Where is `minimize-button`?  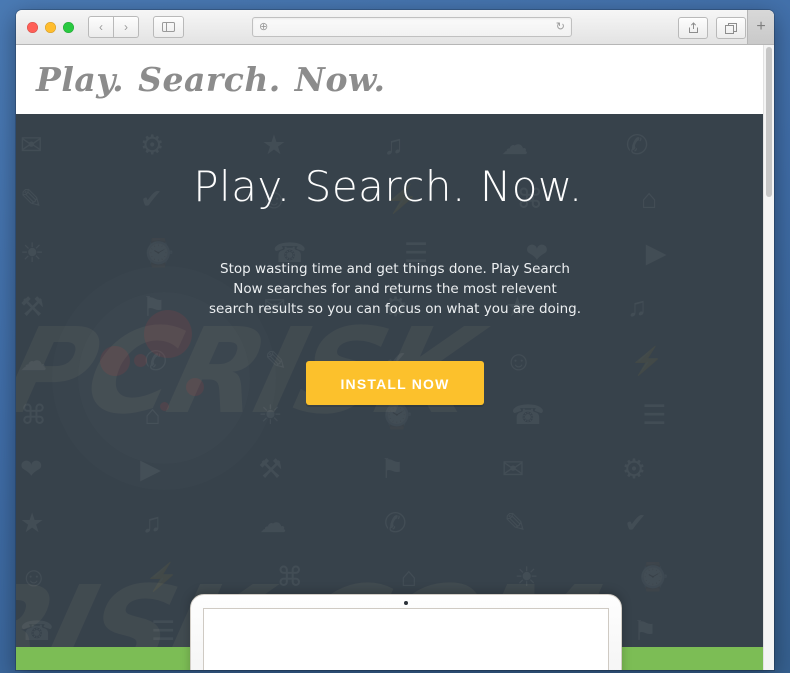 minimize-button is located at coordinates (50, 27).